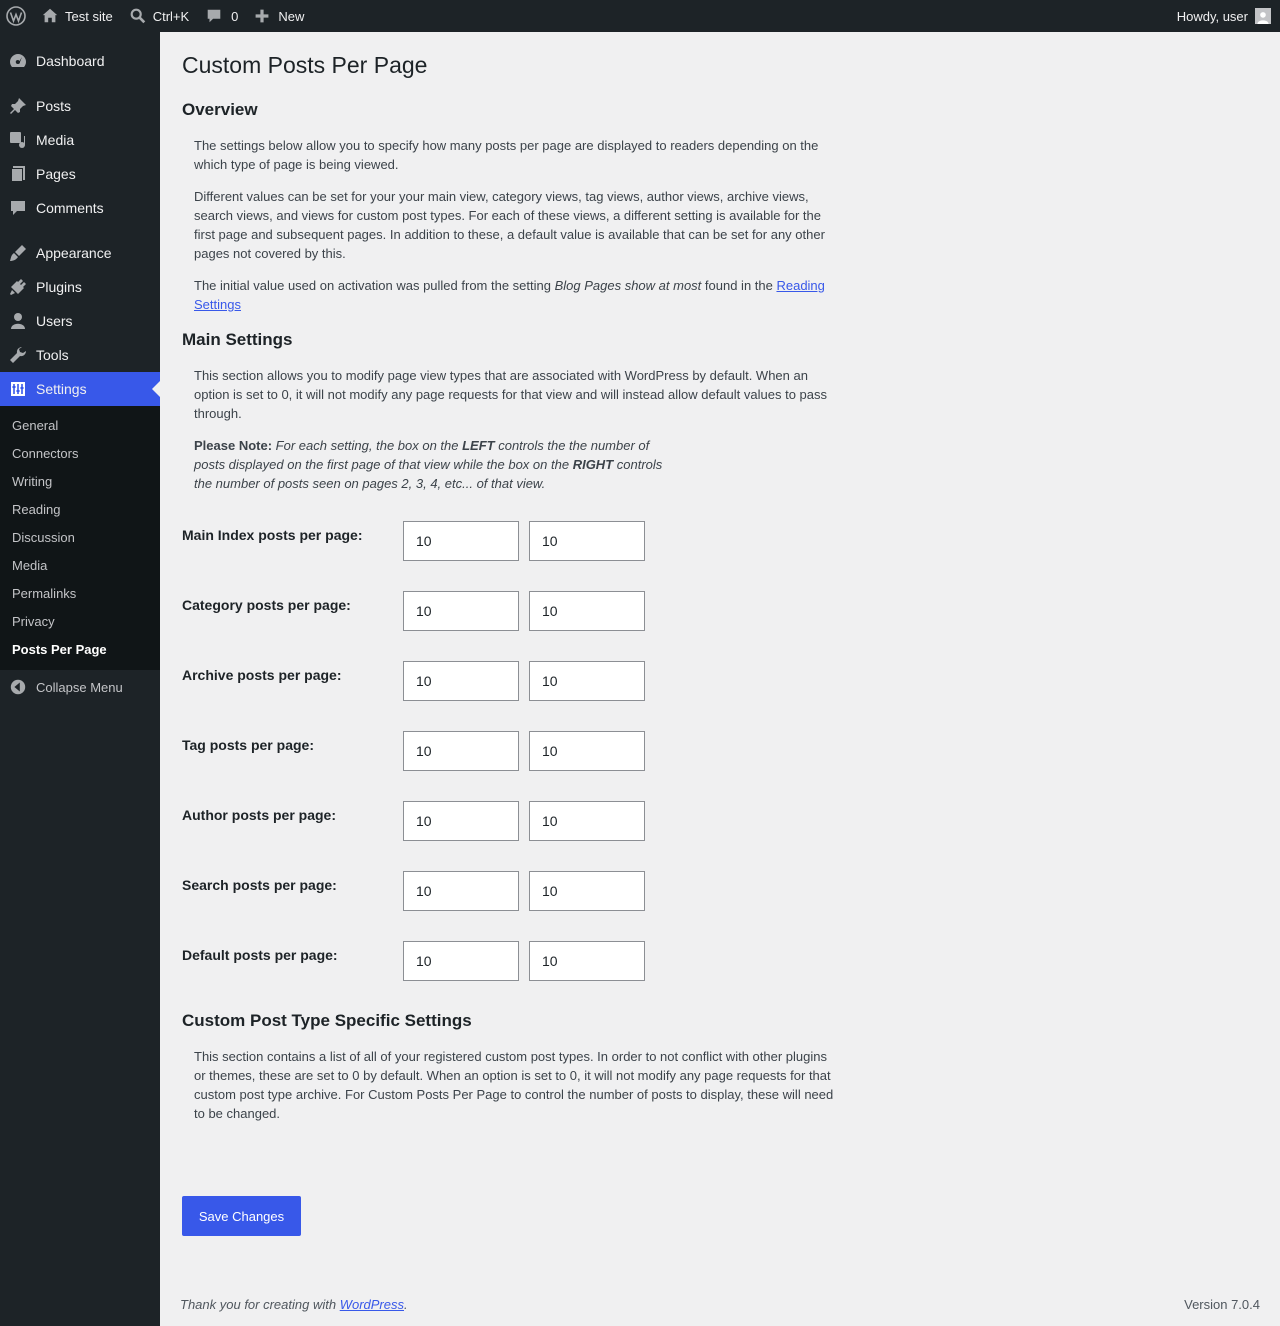  I want to click on new-content-menu: New, so click(279, 16).